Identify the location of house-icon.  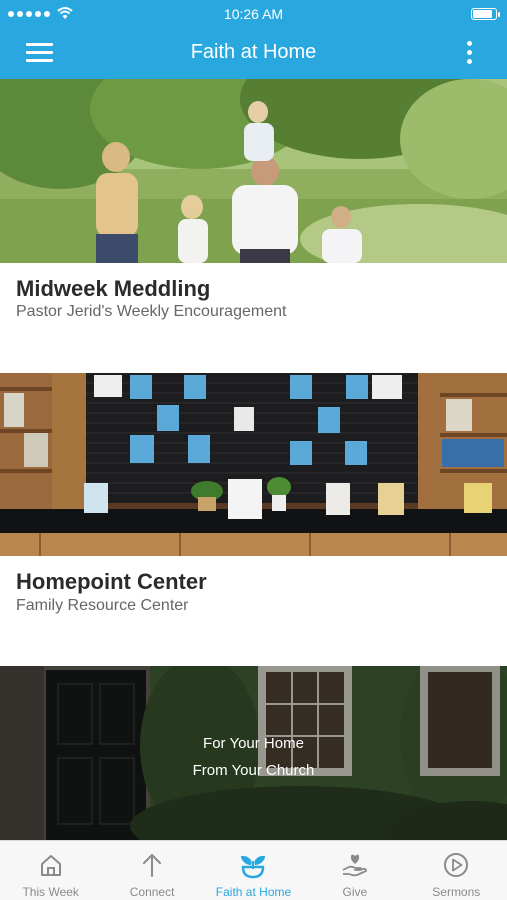
(50, 865).